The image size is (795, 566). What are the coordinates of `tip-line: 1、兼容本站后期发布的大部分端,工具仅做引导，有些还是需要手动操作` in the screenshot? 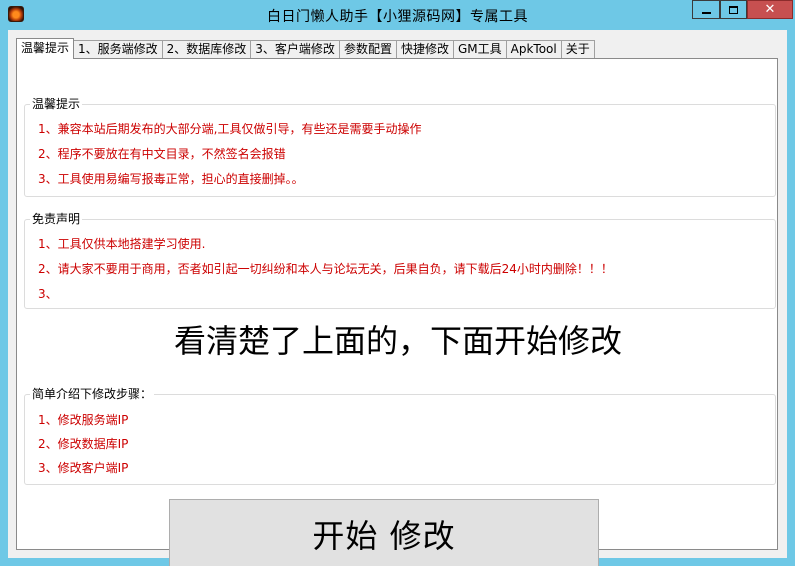 It's located at (230, 129).